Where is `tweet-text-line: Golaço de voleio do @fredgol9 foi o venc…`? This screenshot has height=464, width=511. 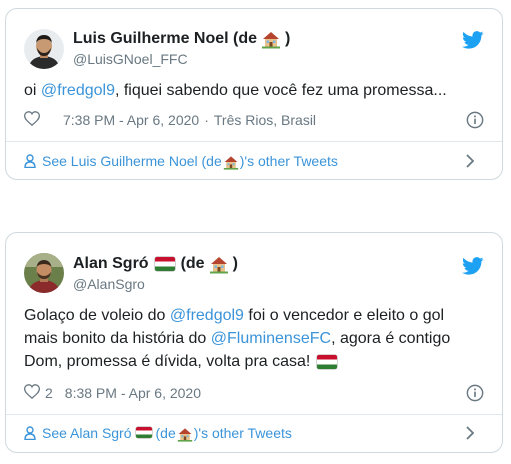
tweet-text-line: Golaço de voleio do @fredgol9 foi o venc… is located at coordinates (234, 315).